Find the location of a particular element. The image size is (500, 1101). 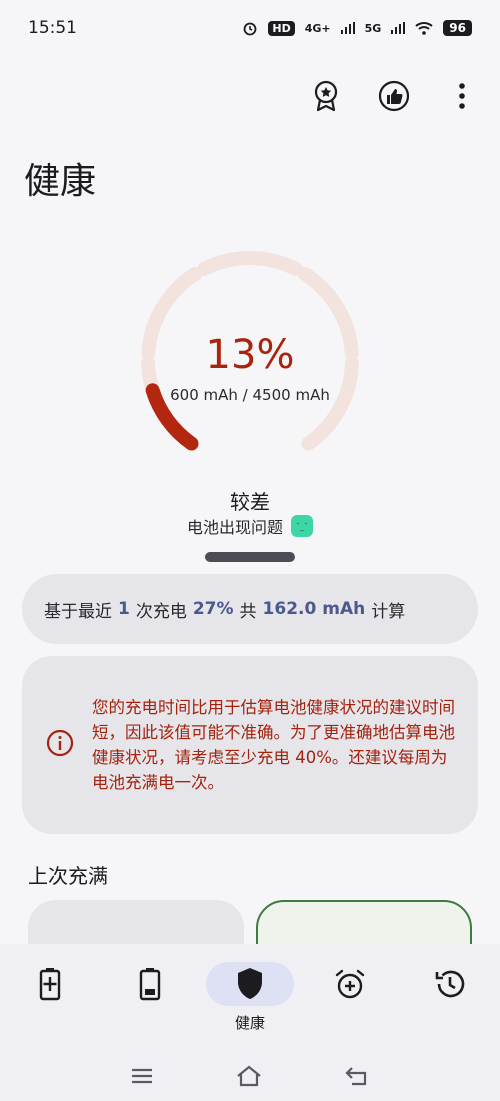

charge-percent: 27% is located at coordinates (213, 609).